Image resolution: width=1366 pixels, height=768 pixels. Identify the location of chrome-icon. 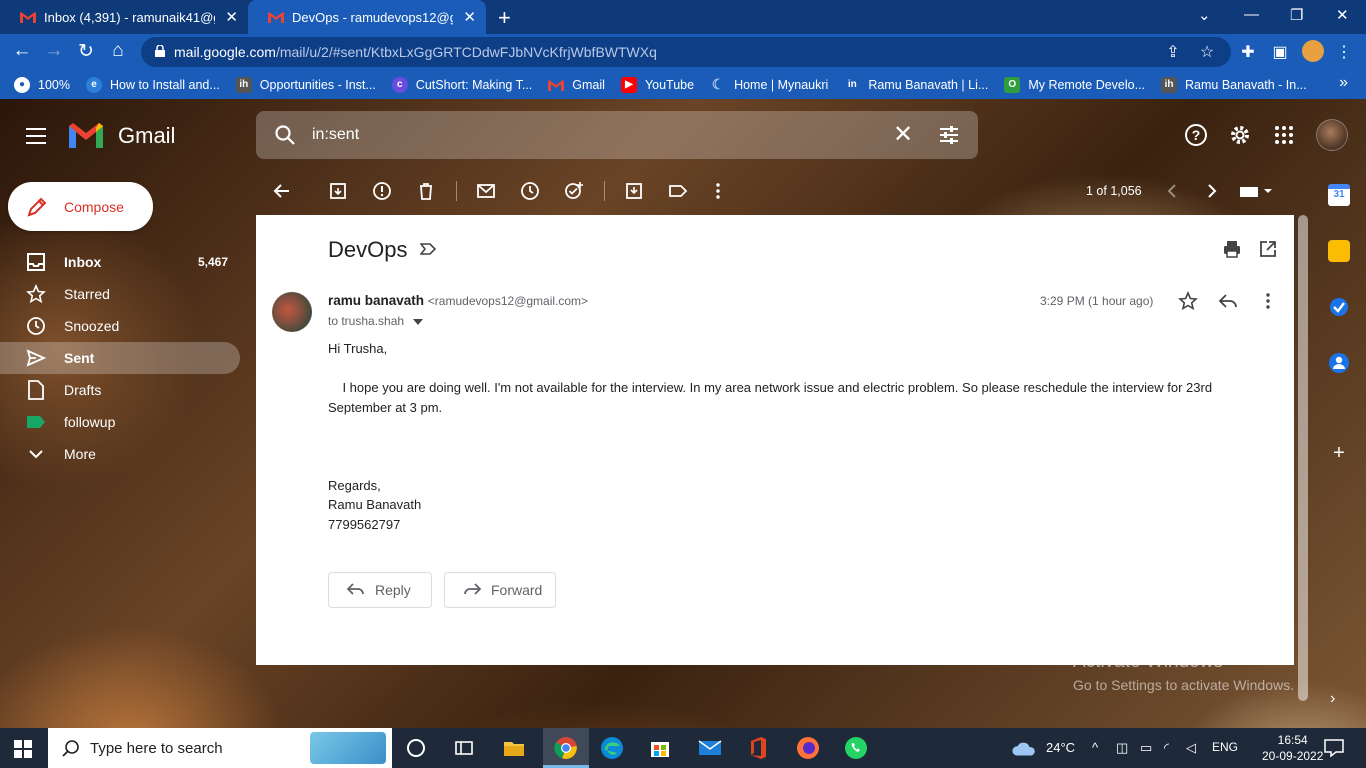
(566, 748).